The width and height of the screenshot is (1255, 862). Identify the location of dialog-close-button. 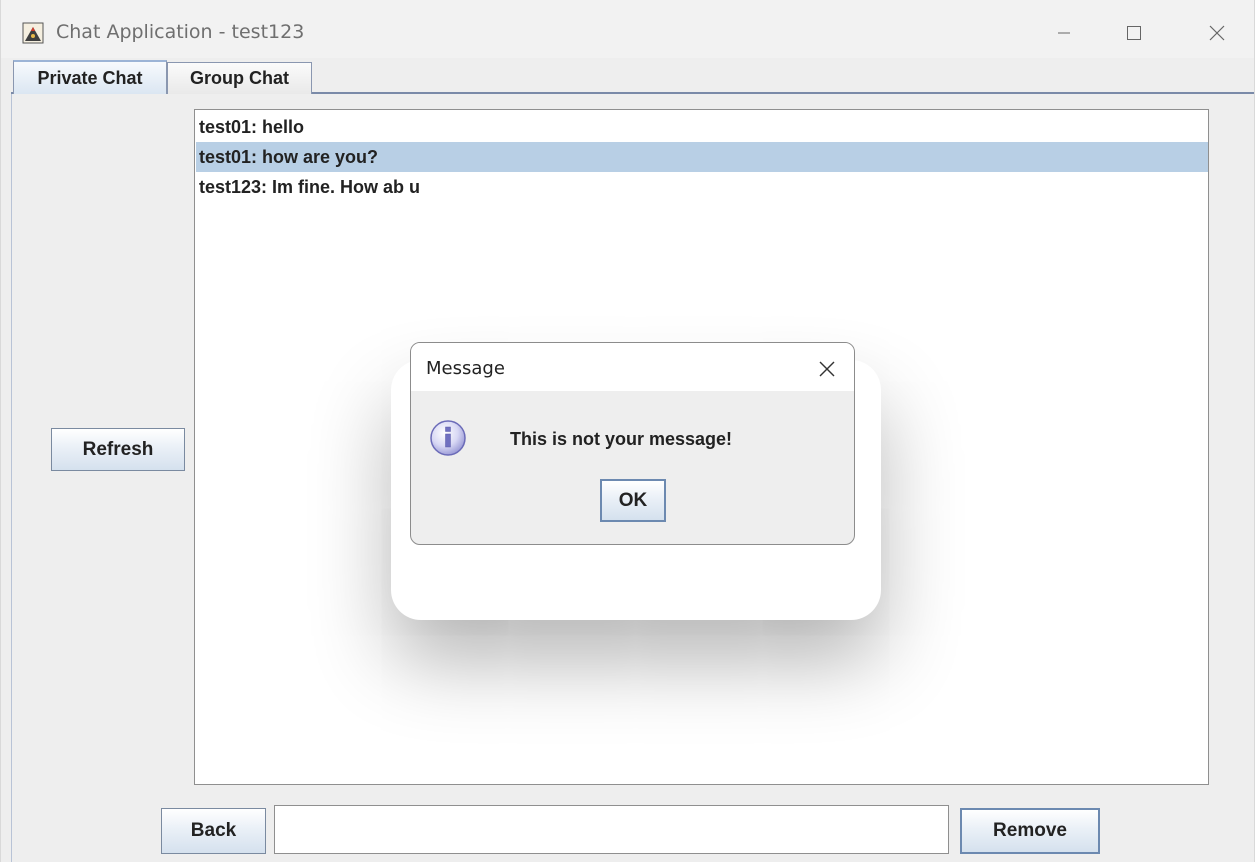
(827, 369).